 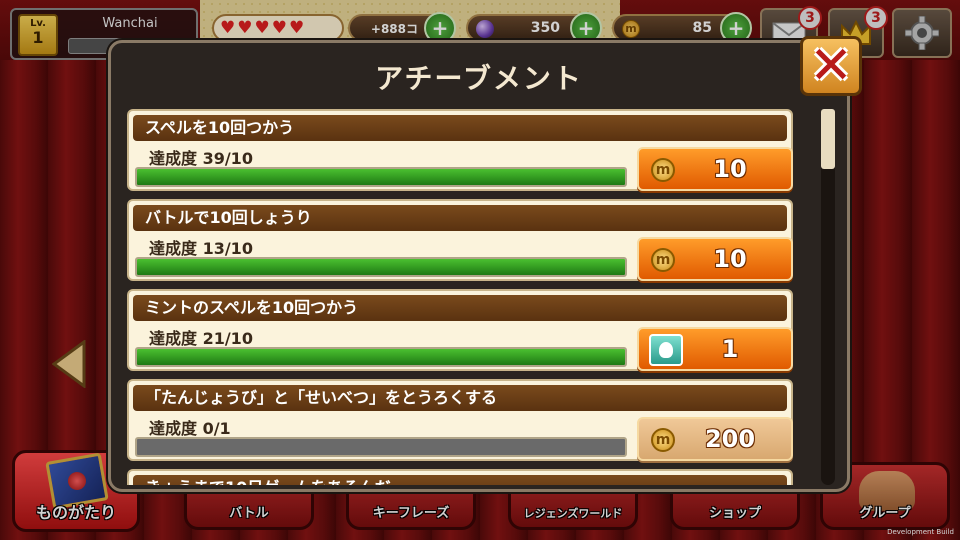 What do you see at coordinates (460, 480) in the screenshot?
I see `achievement-title: きょうまで10日ゲームをあそんだ` at bounding box center [460, 480].